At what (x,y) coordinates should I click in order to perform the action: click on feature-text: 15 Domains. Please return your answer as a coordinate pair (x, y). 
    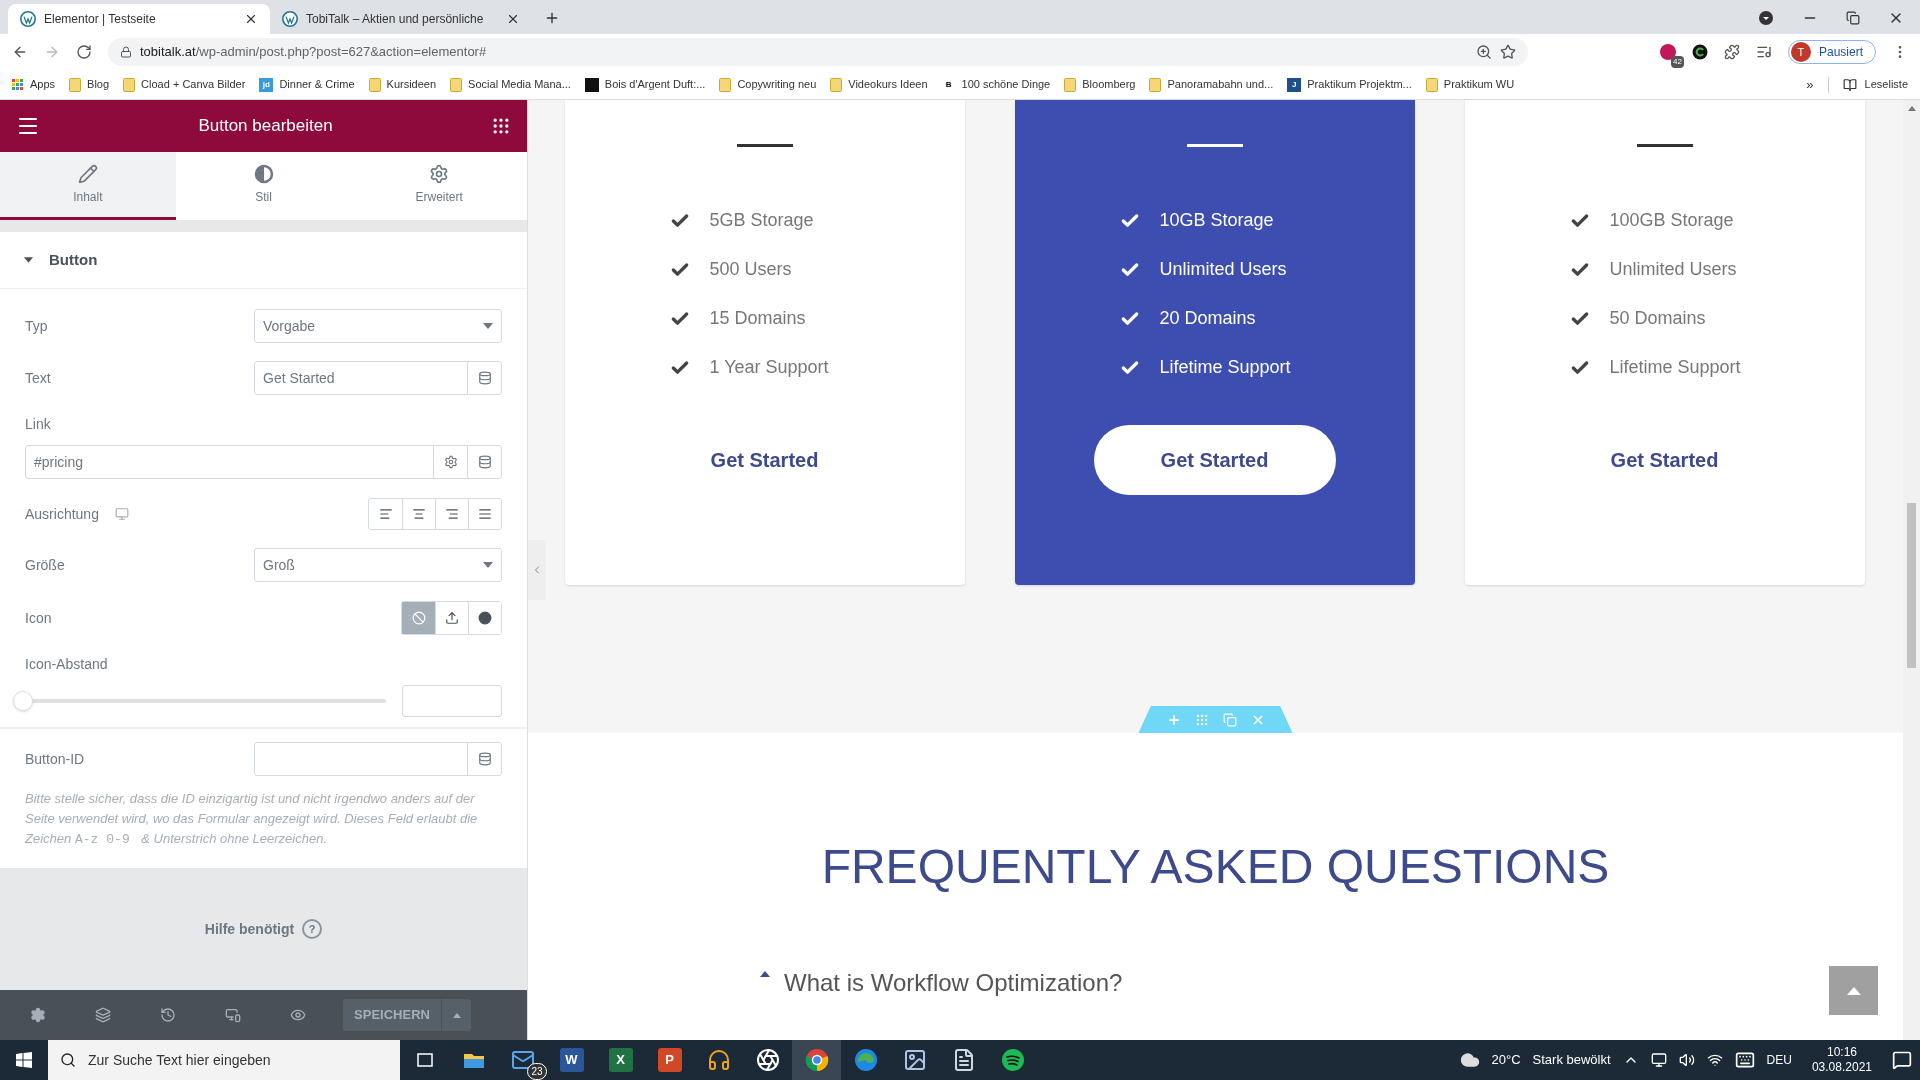
    Looking at the image, I should click on (757, 318).